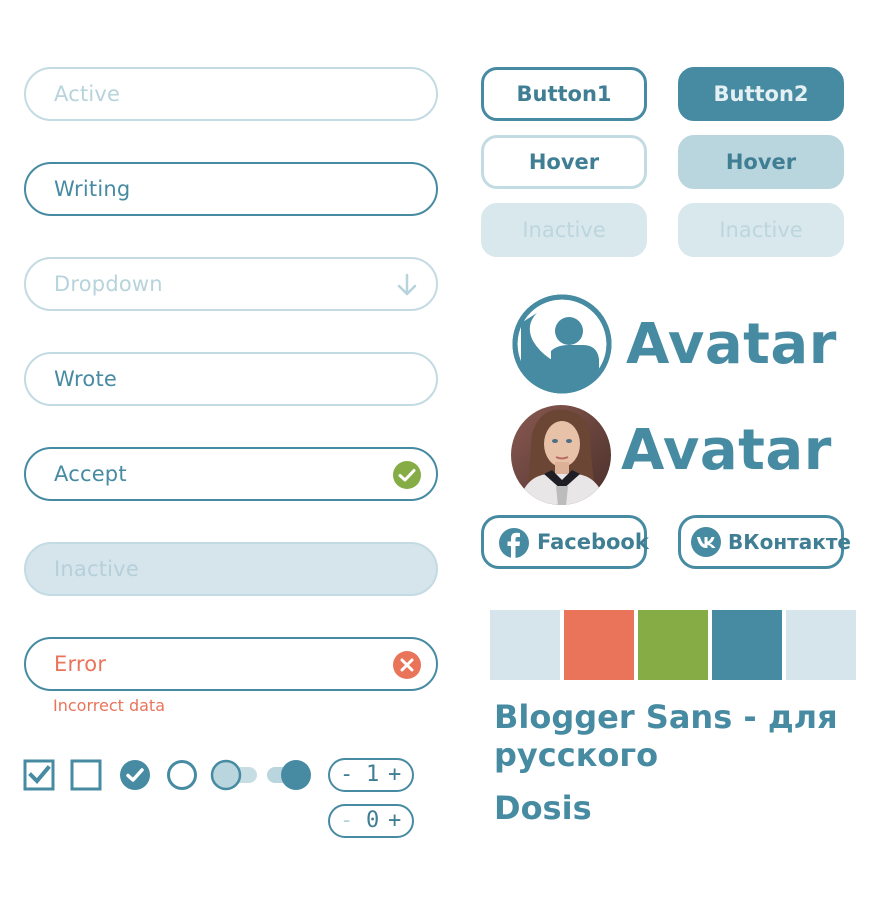 This screenshot has height=905, width=889. I want to click on radio-checked, so click(135, 775).